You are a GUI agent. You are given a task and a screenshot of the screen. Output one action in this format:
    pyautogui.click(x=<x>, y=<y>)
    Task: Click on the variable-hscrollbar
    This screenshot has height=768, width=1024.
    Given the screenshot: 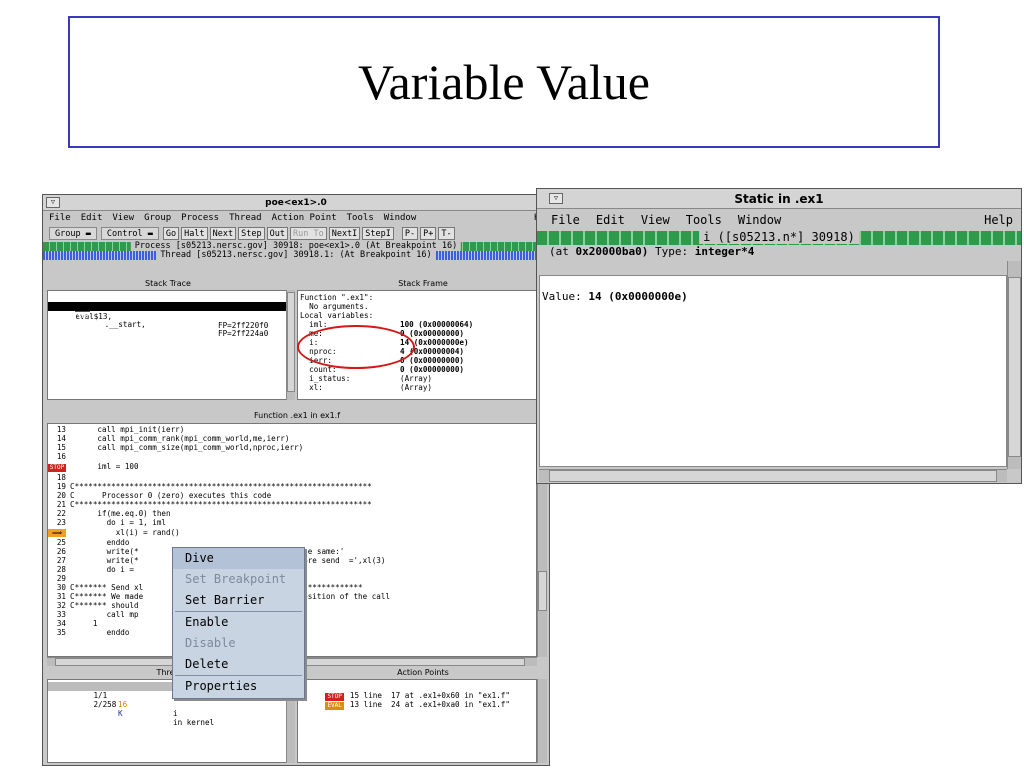 What is the action you would take?
    pyautogui.click(x=773, y=475)
    